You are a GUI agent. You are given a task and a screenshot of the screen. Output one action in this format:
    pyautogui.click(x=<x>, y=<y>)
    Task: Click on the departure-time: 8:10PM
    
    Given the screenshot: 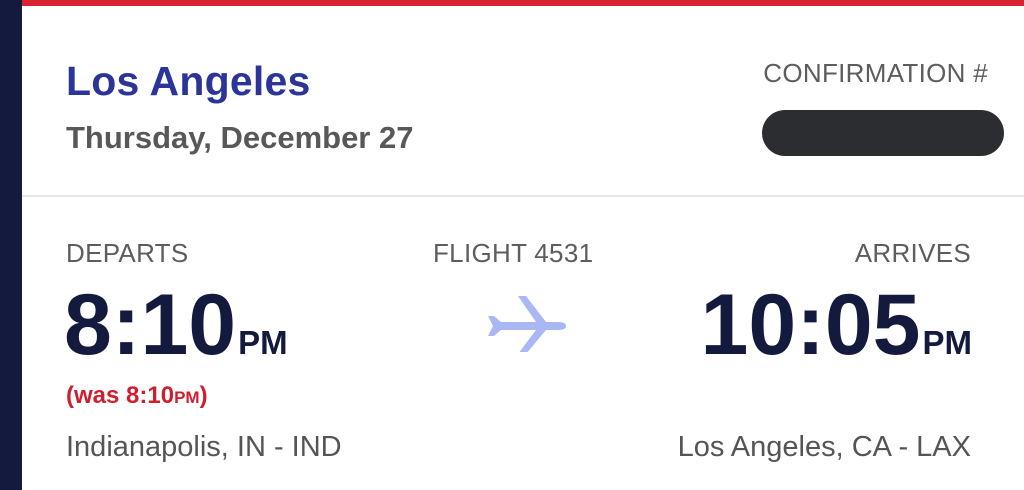 What is the action you would take?
    pyautogui.click(x=176, y=325)
    